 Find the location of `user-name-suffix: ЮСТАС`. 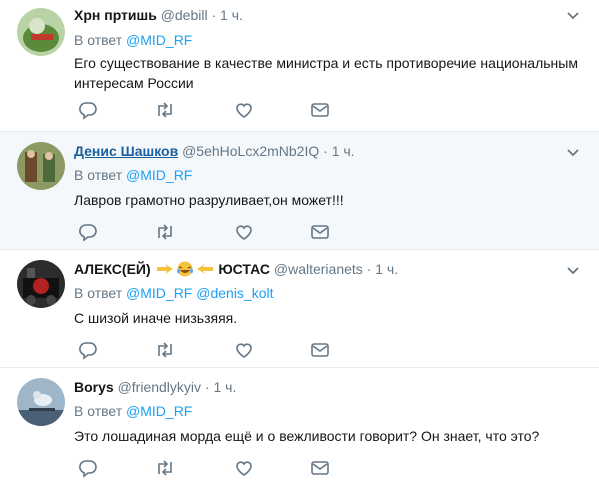

user-name-suffix: ЮСТАС is located at coordinates (244, 269).